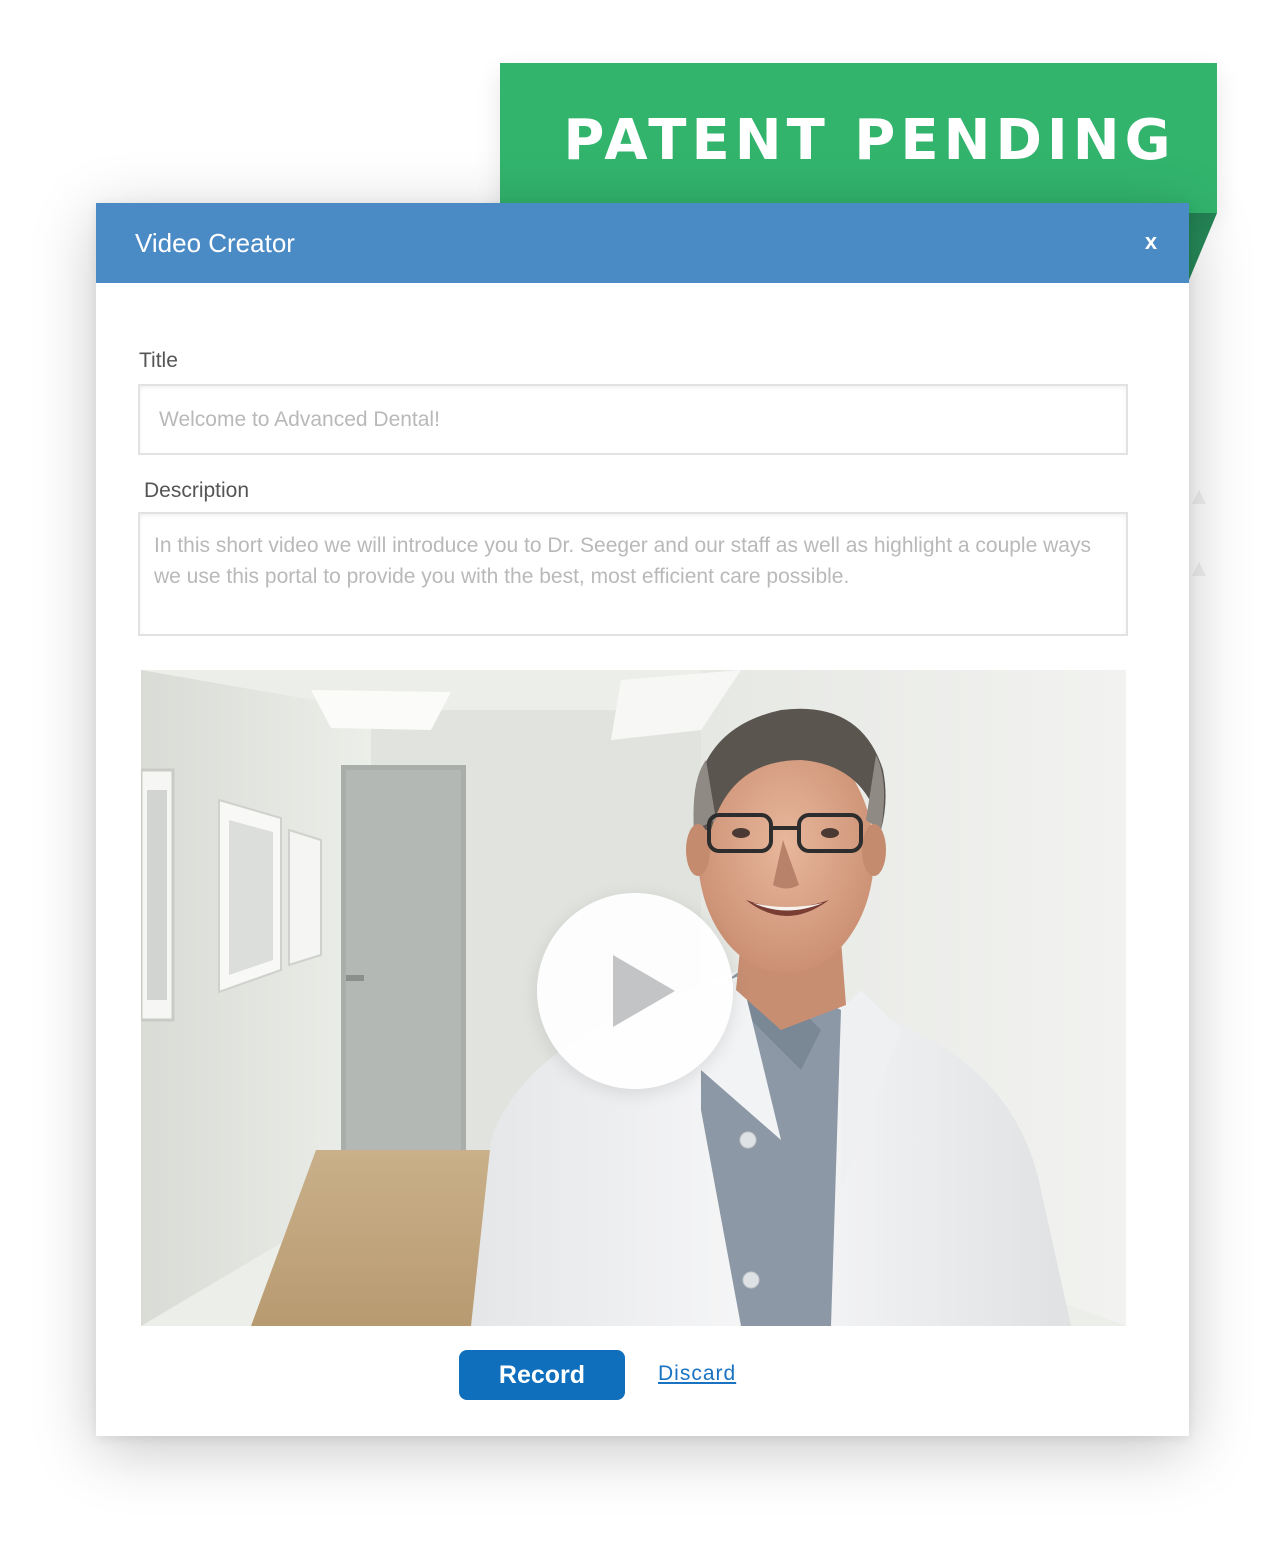 The image size is (1285, 1541). What do you see at coordinates (197, 490) in the screenshot?
I see `description-label: Description` at bounding box center [197, 490].